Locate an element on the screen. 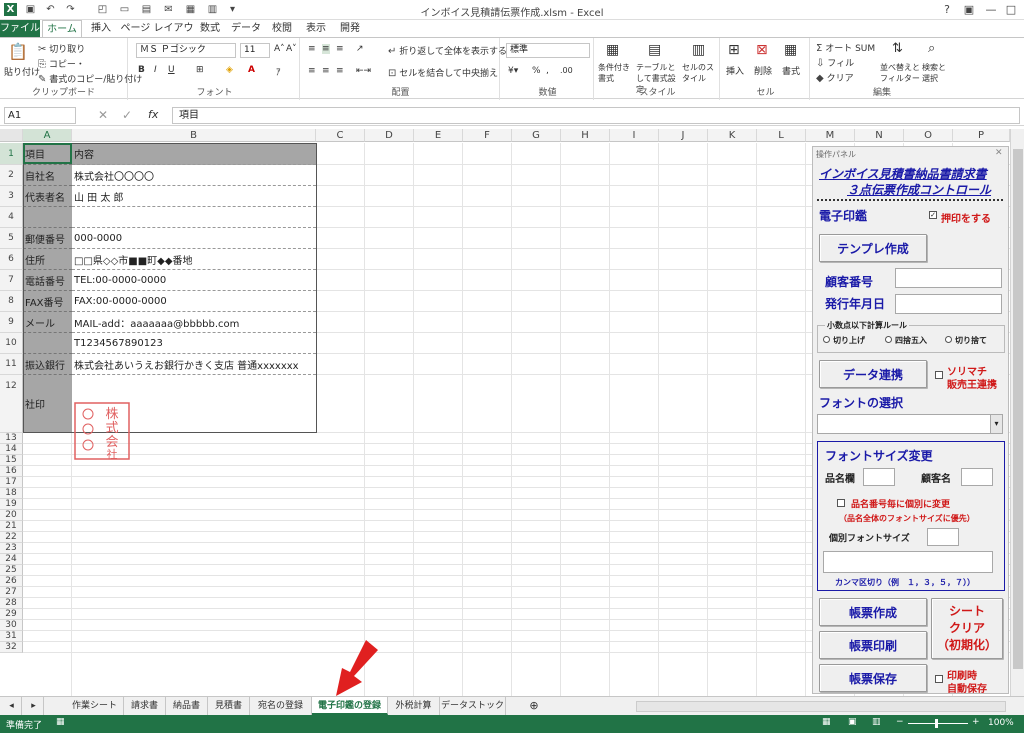 The width and height of the screenshot is (1024, 733). sort-filter-button: 並べ替えとフィルター is located at coordinates (900, 73).